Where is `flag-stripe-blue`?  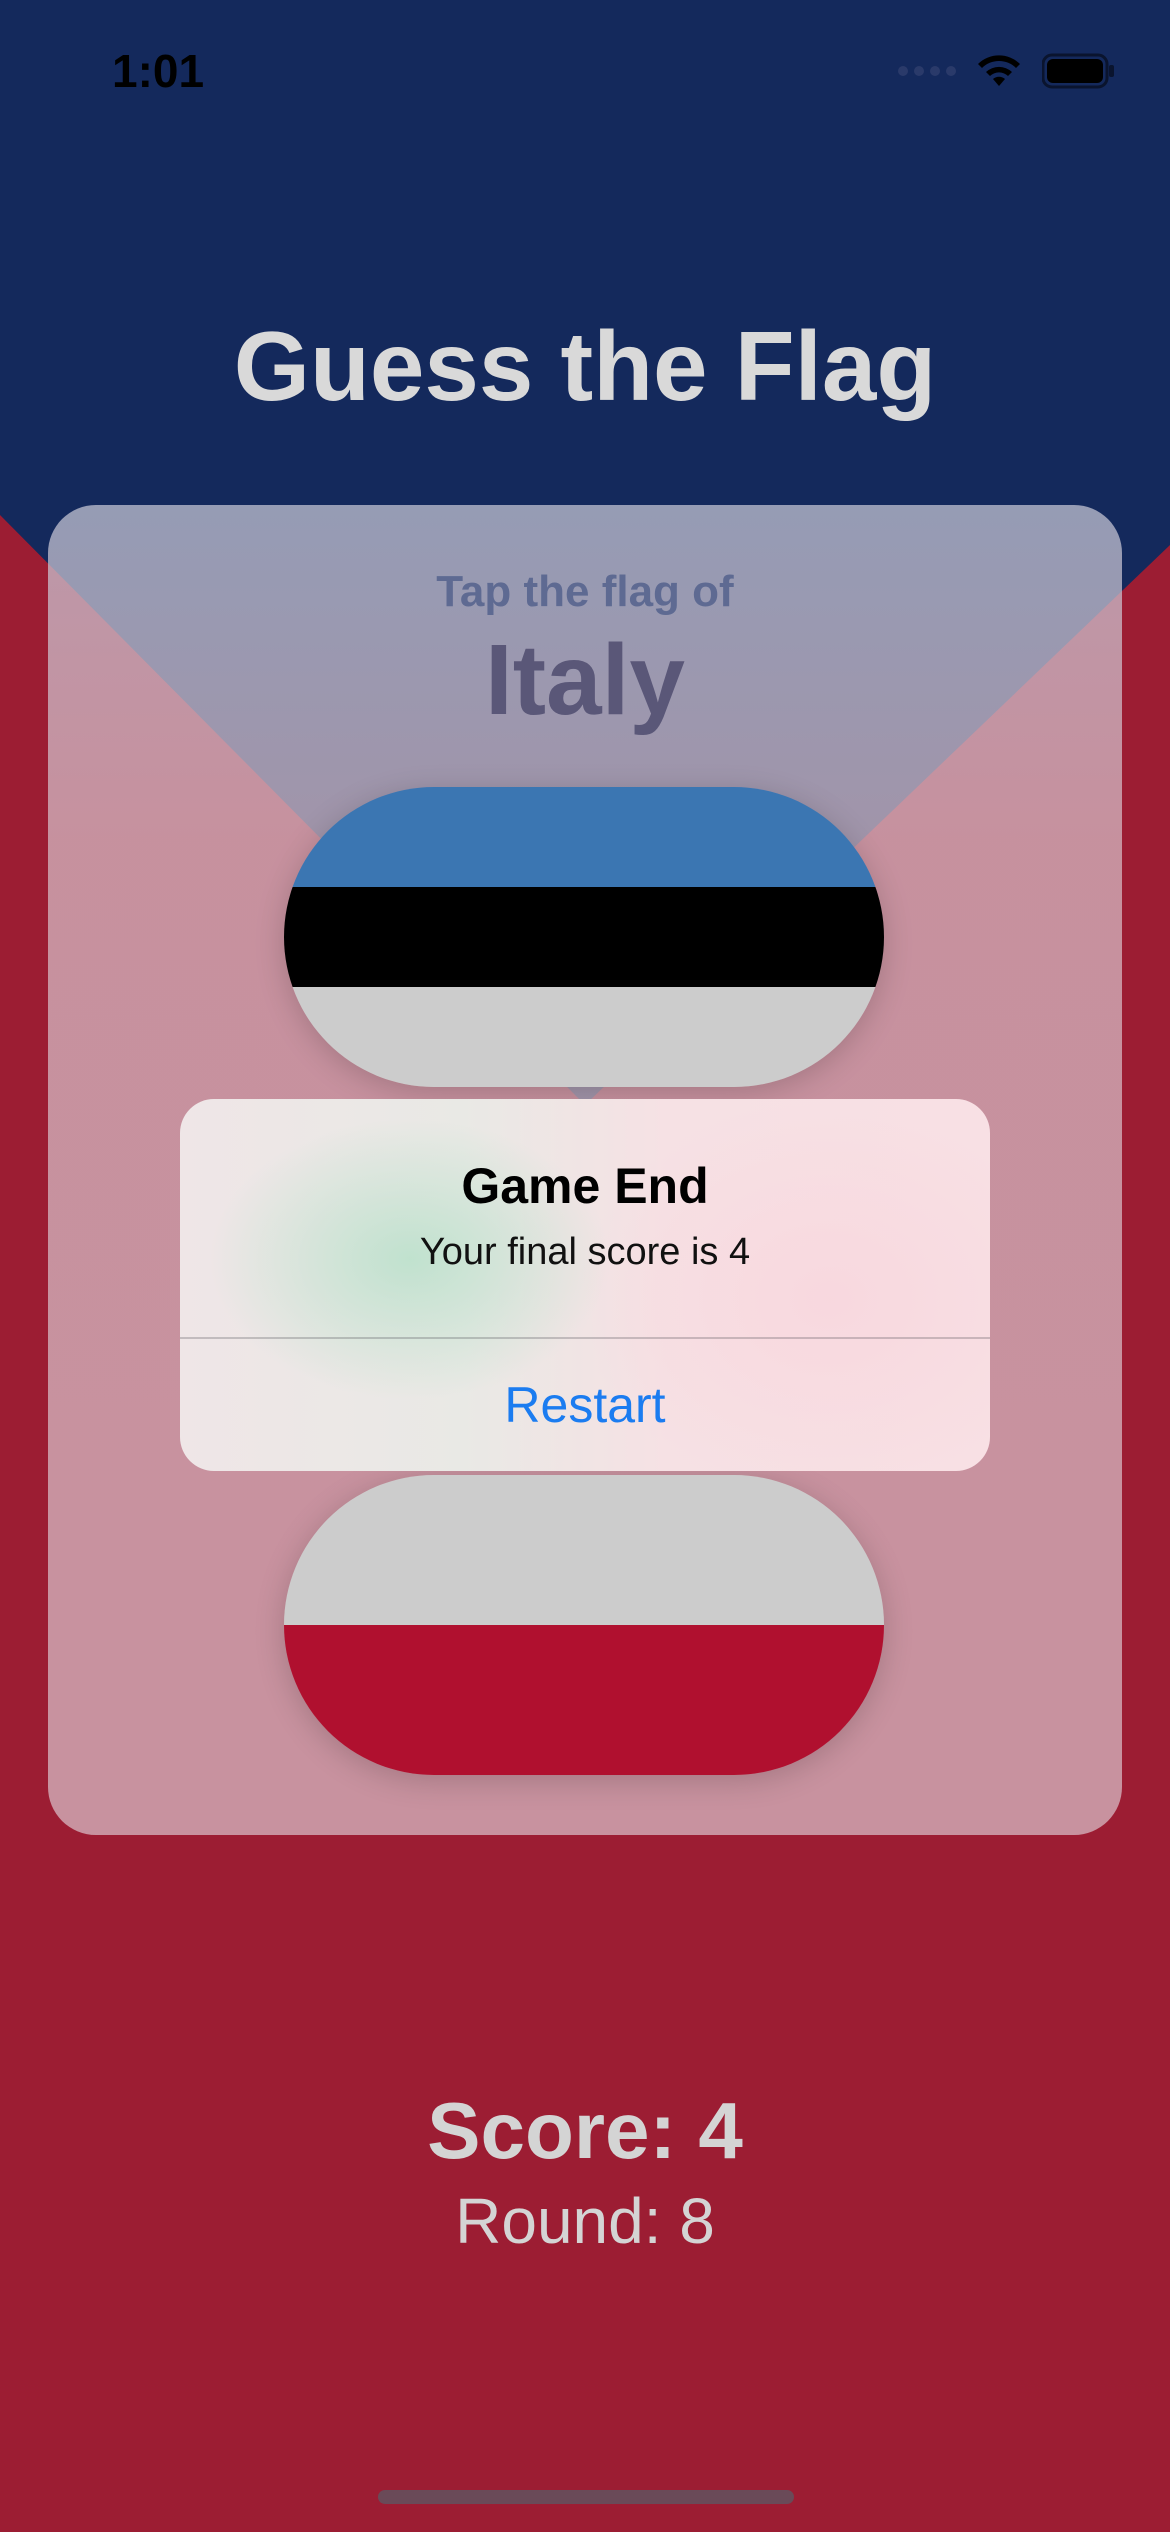 flag-stripe-blue is located at coordinates (584, 837).